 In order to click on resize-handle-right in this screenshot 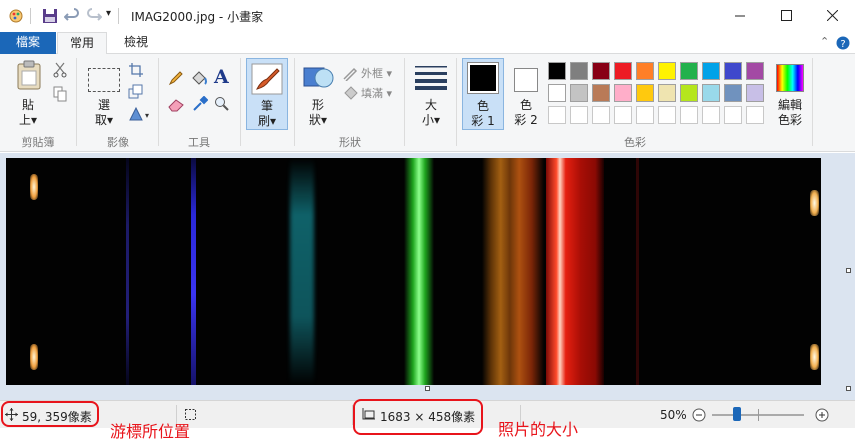, I will do `click(848, 270)`.